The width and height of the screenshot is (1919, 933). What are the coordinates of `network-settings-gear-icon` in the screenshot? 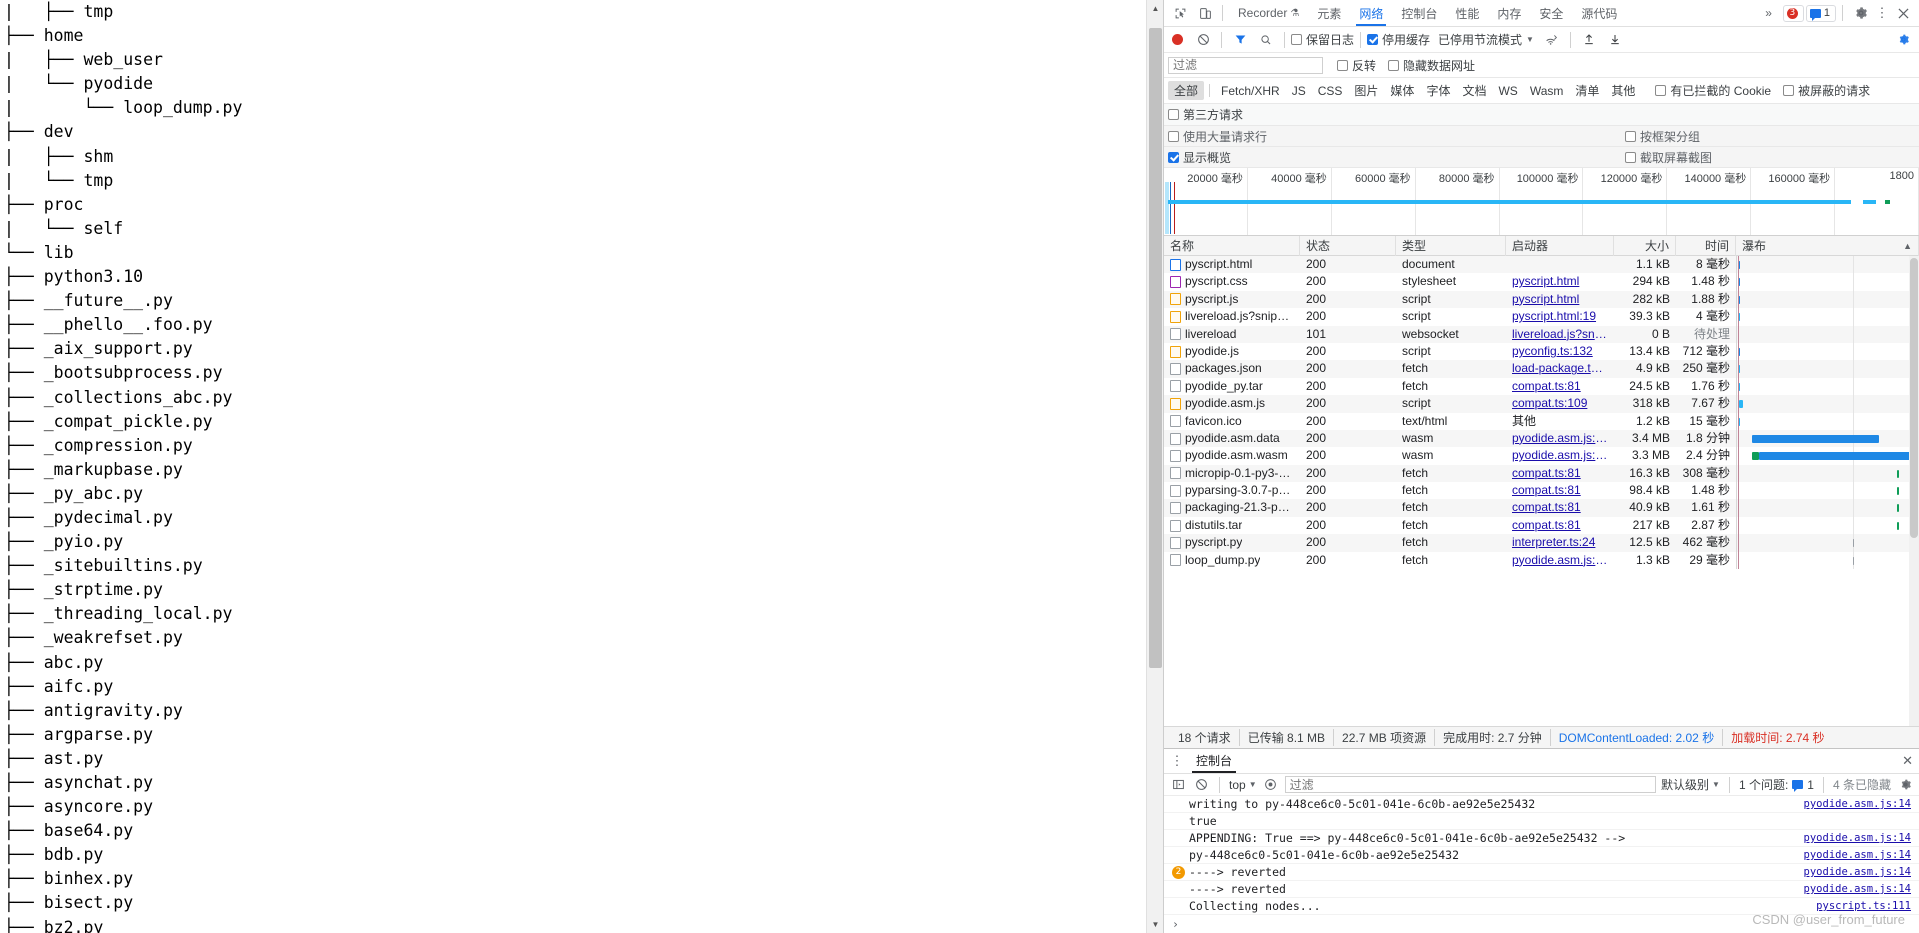 It's located at (1903, 39).